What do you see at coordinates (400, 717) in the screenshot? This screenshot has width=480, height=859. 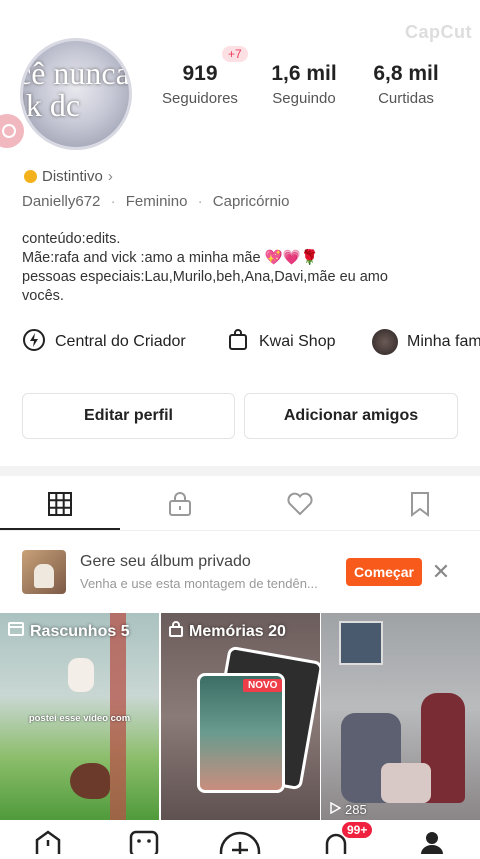 I see `video-tile: 285` at bounding box center [400, 717].